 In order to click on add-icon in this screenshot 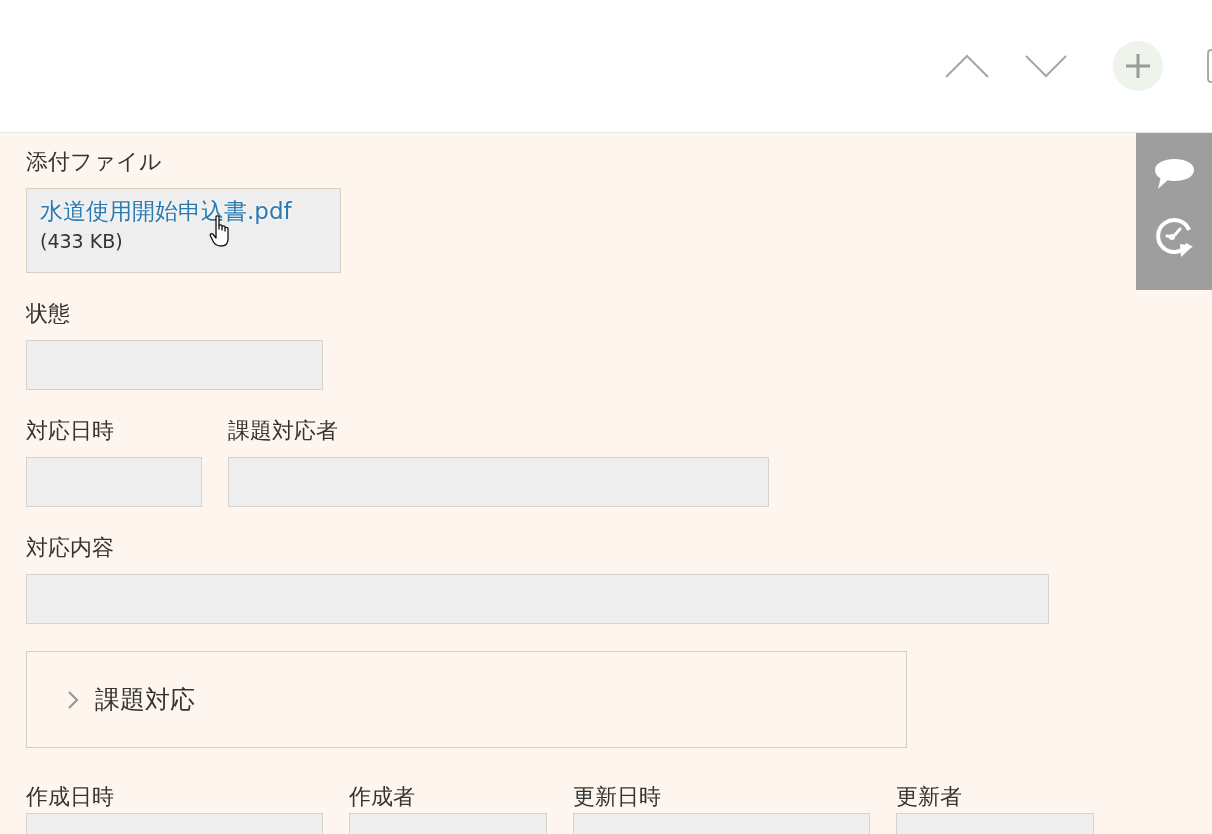, I will do `click(1138, 66)`.